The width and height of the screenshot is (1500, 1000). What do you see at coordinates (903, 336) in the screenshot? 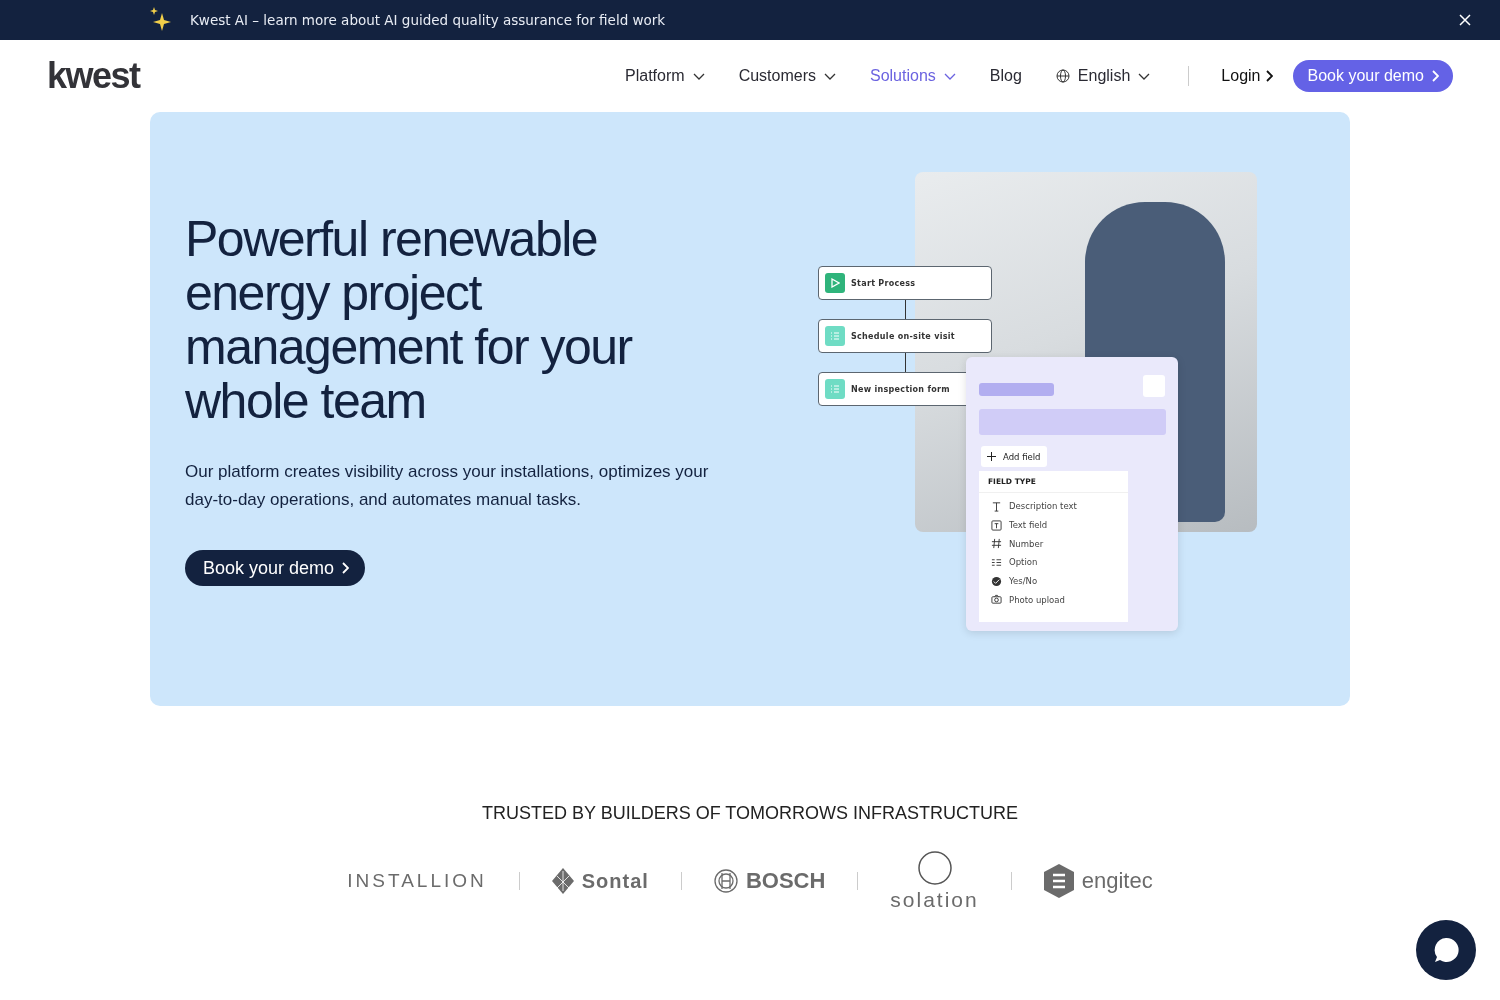
I see `step-label: Schedule on-site visit` at bounding box center [903, 336].